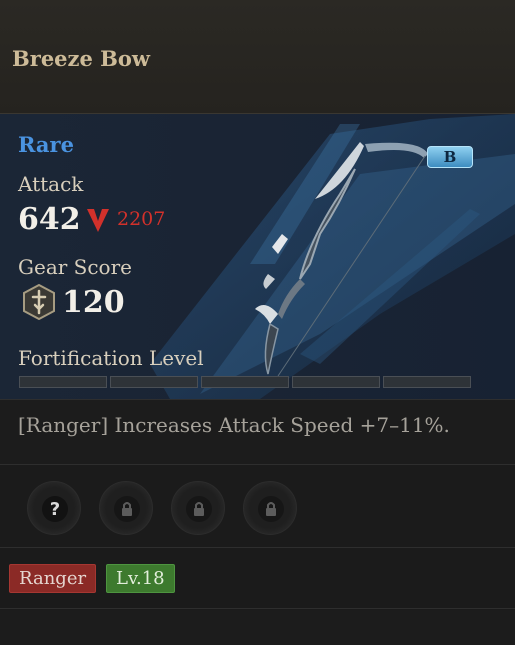  I want to click on attack-value: 642, so click(49, 219).